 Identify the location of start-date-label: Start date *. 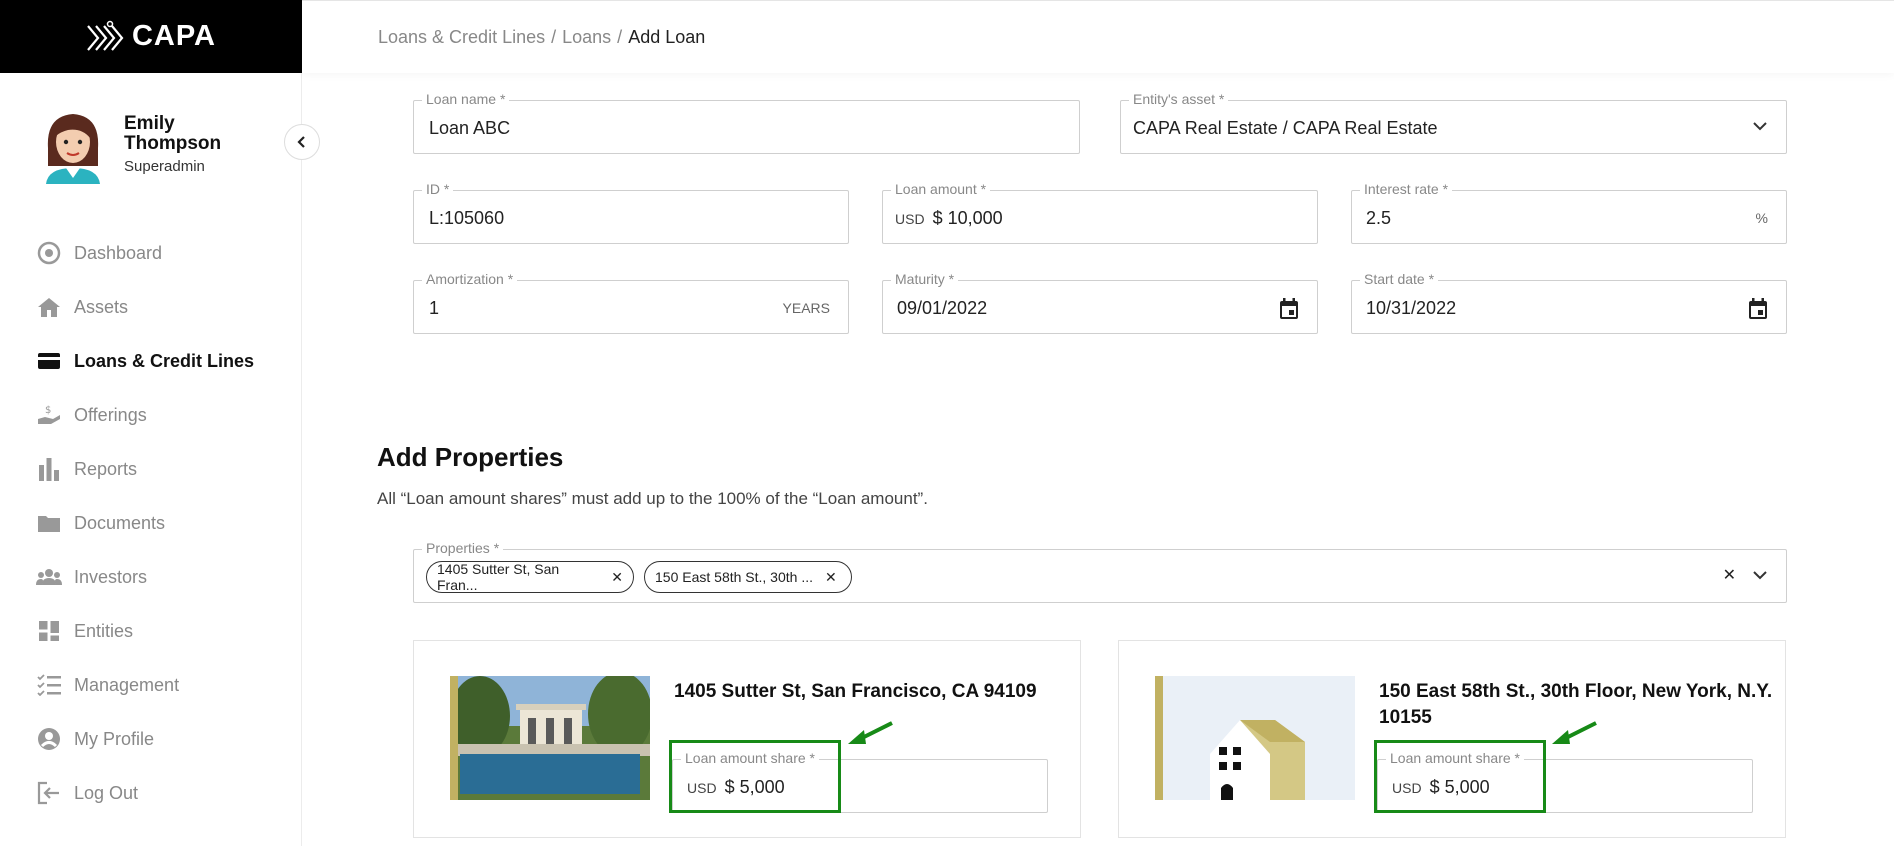
(1399, 279).